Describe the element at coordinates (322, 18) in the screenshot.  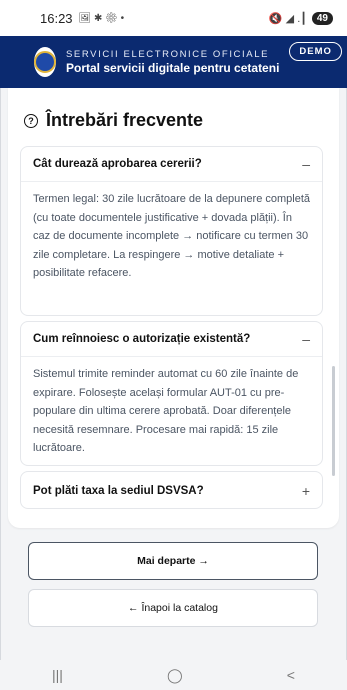
I see `battery-icon: 49` at that location.